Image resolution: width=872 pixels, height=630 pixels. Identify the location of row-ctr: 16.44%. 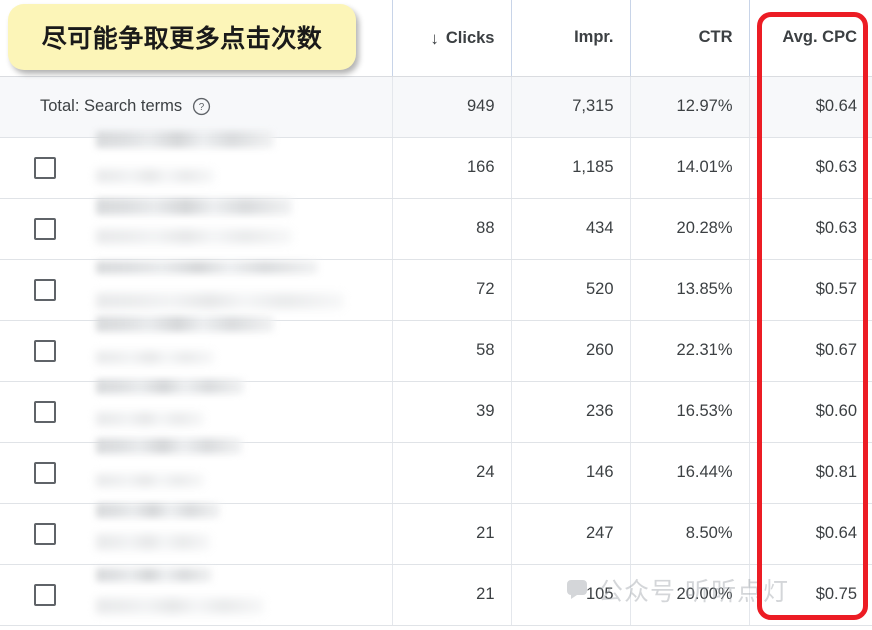
(690, 473).